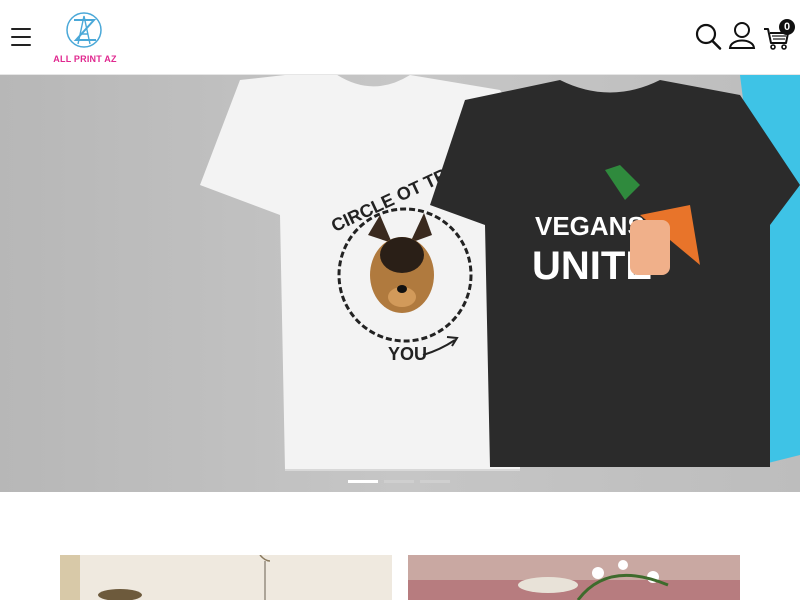  What do you see at coordinates (778, 35) in the screenshot?
I see `cart-icon: 0` at bounding box center [778, 35].